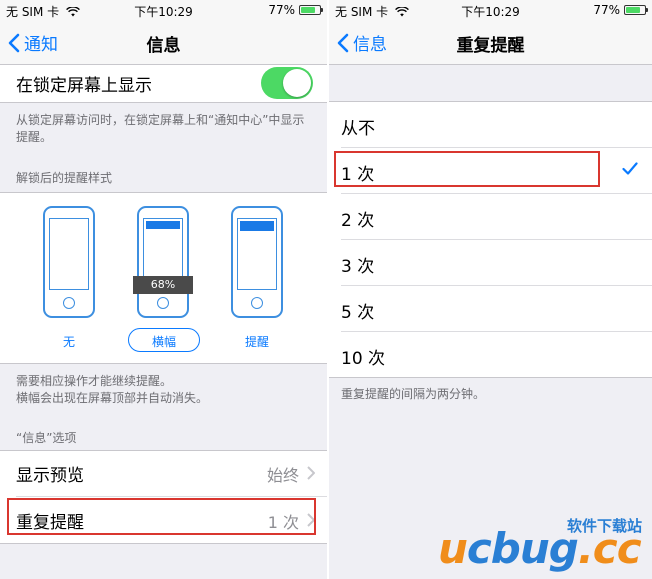 This screenshot has height=579, width=652. What do you see at coordinates (490, 46) in the screenshot?
I see `page-title: 重复提醒` at bounding box center [490, 46].